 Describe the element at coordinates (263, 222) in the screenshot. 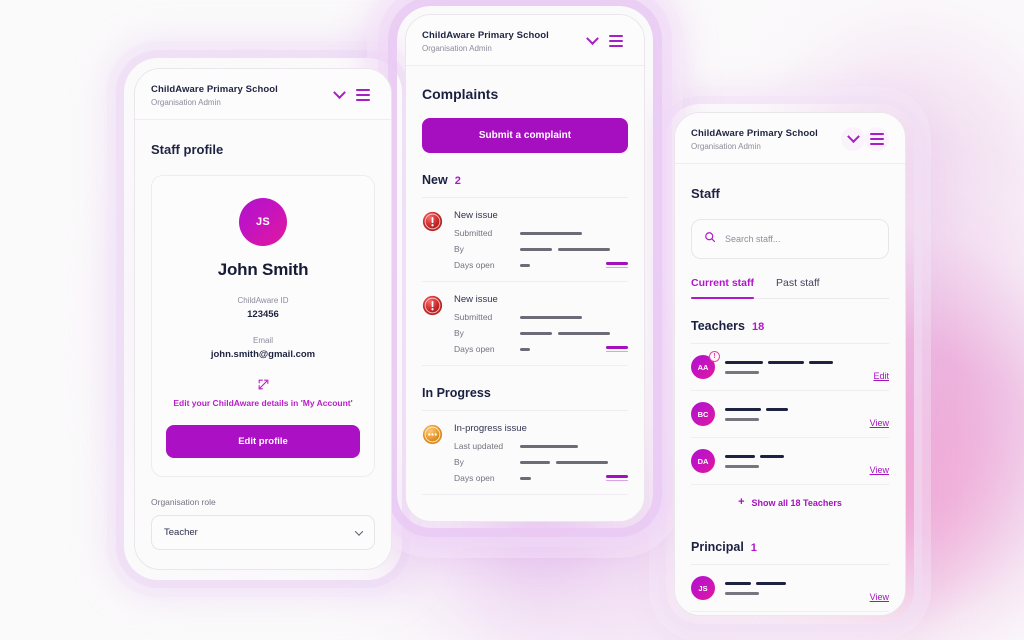

I see `avatar: JS` at that location.